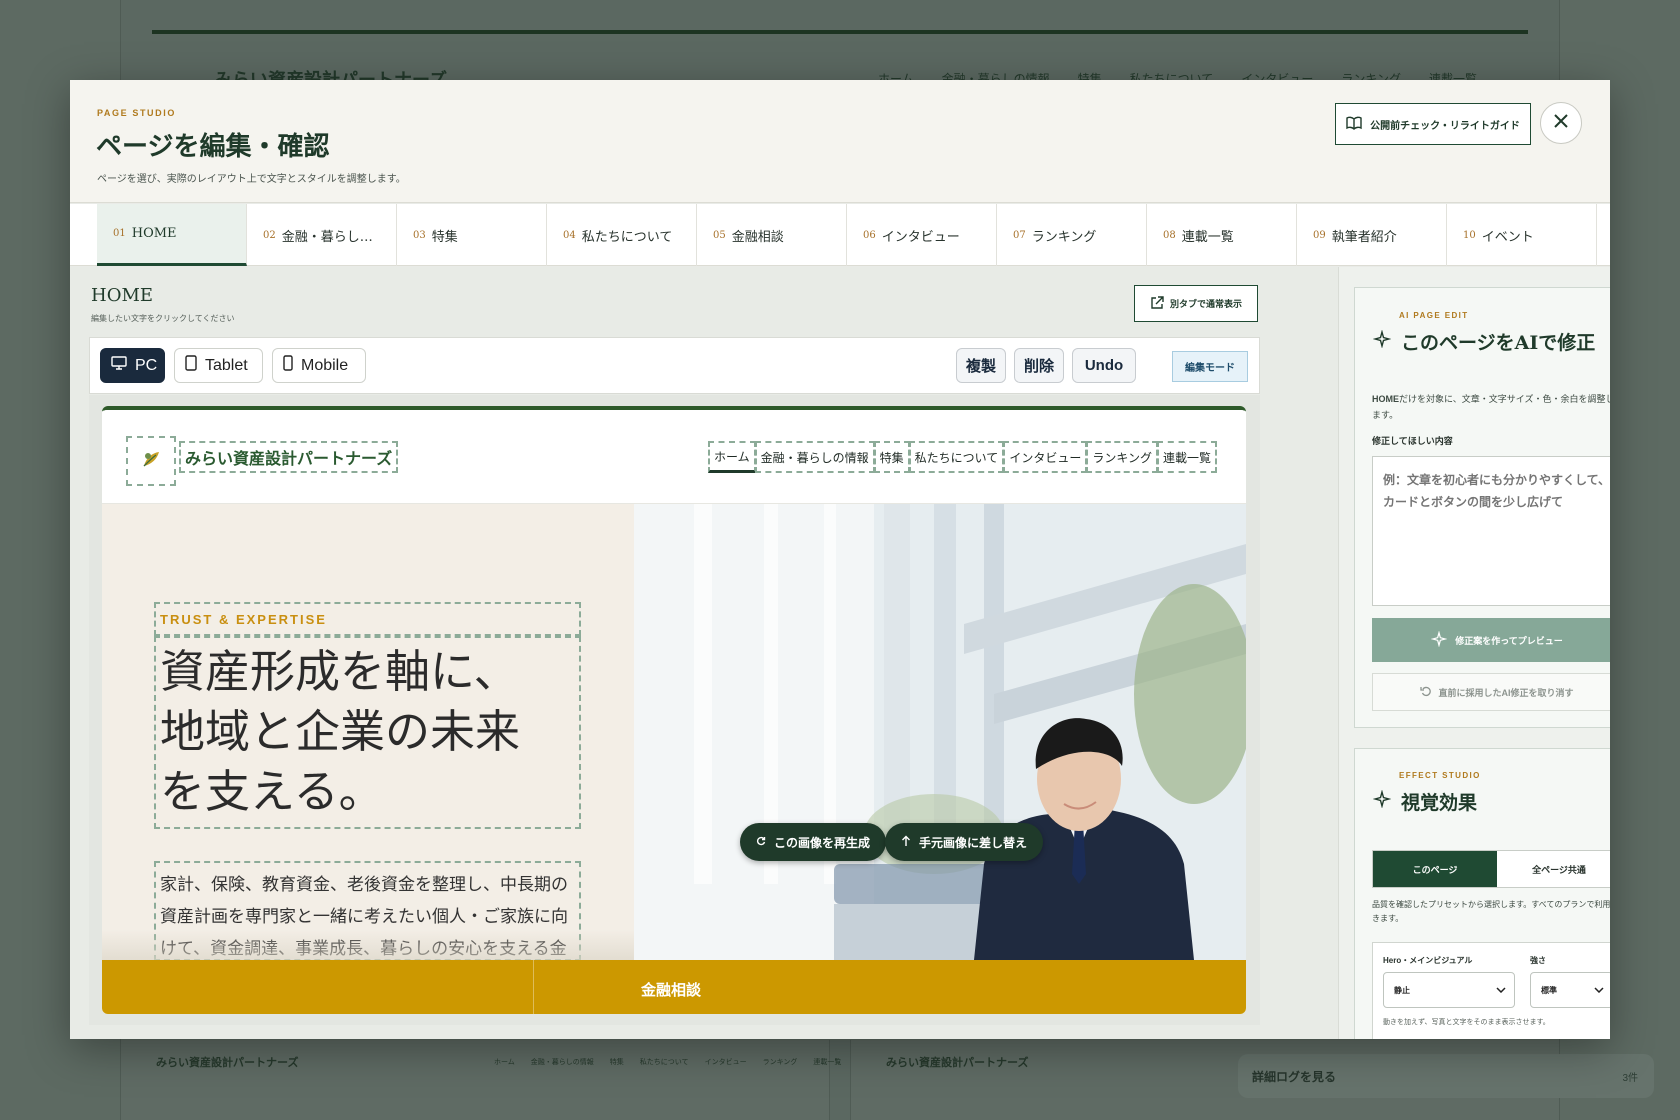 Image resolution: width=1680 pixels, height=1120 pixels. What do you see at coordinates (981, 365) in the screenshot?
I see `duplicate-button: 複製` at bounding box center [981, 365].